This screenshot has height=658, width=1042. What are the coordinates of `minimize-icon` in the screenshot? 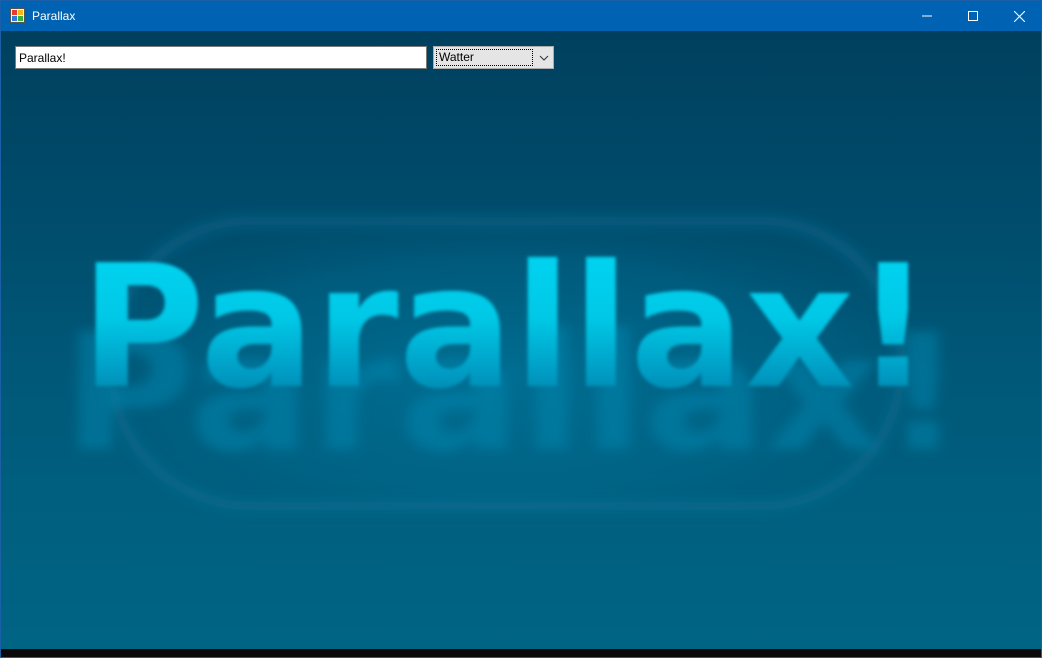 It's located at (927, 16).